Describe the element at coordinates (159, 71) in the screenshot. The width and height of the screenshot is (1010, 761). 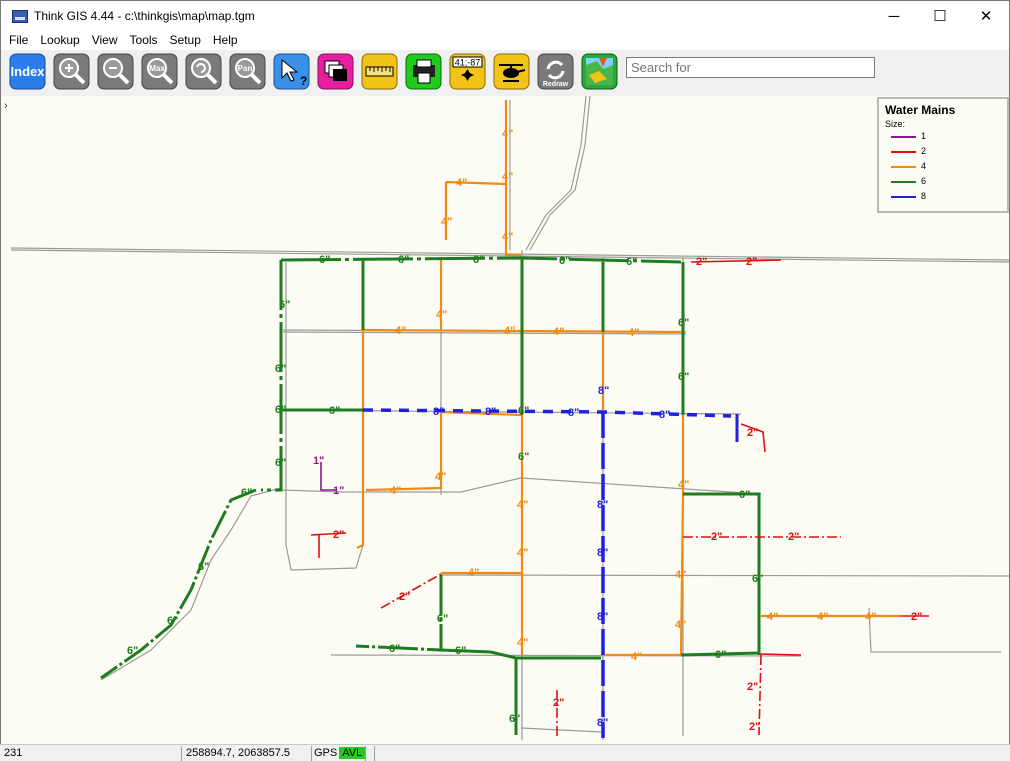
I see `zoom-max-button: Max` at that location.